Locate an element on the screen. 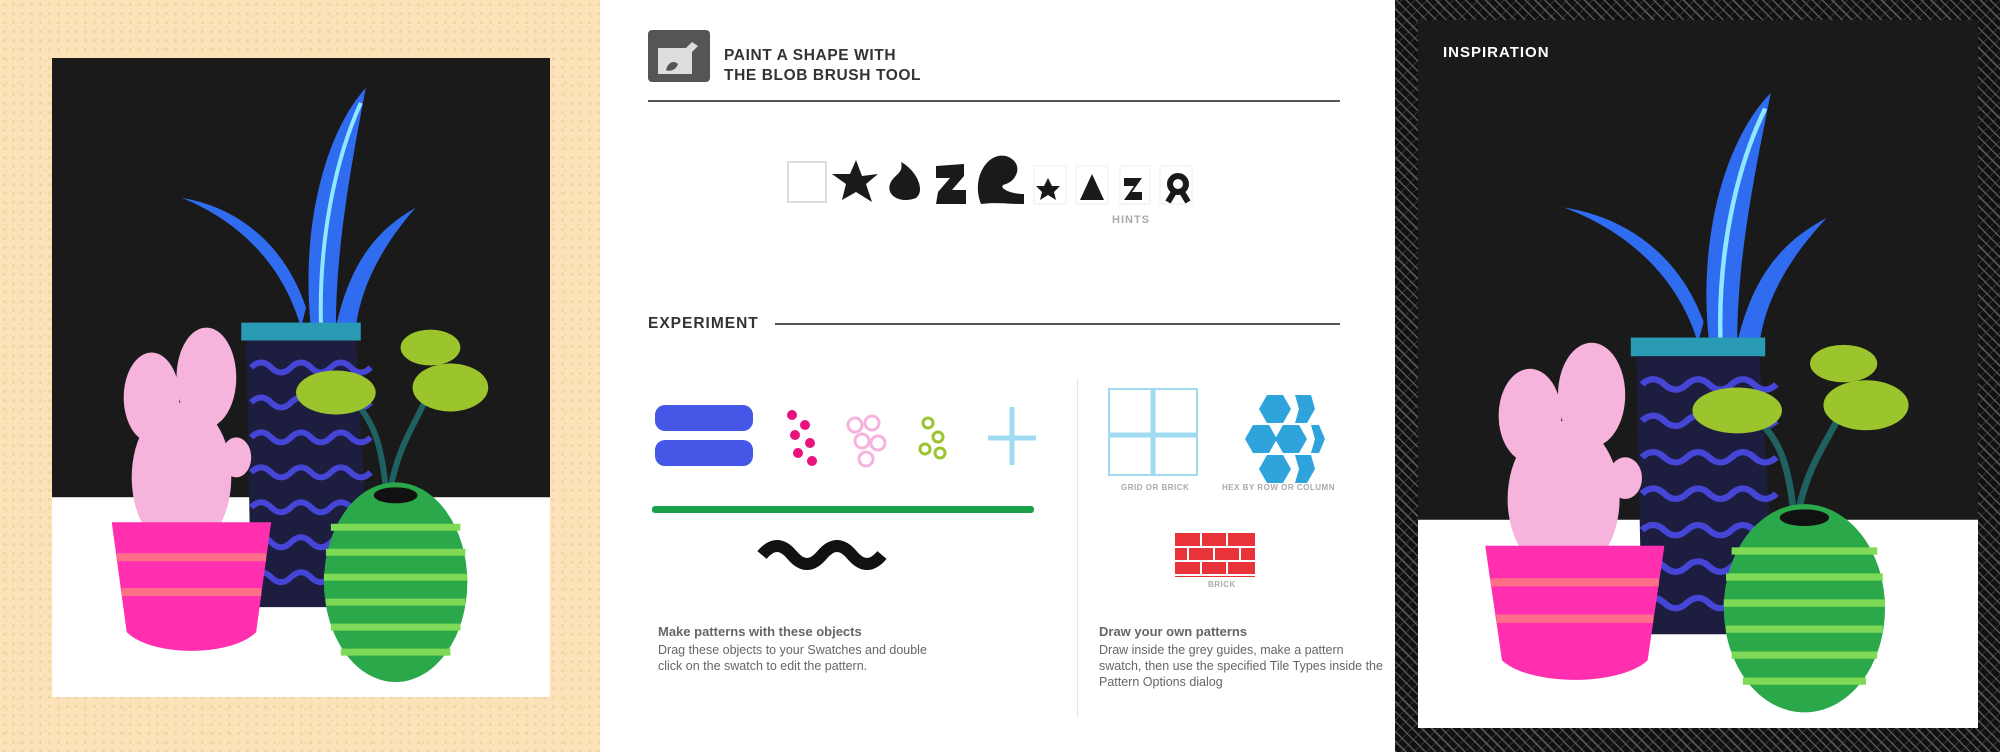 The width and height of the screenshot is (2000, 752). vertical-divider is located at coordinates (1077, 548).